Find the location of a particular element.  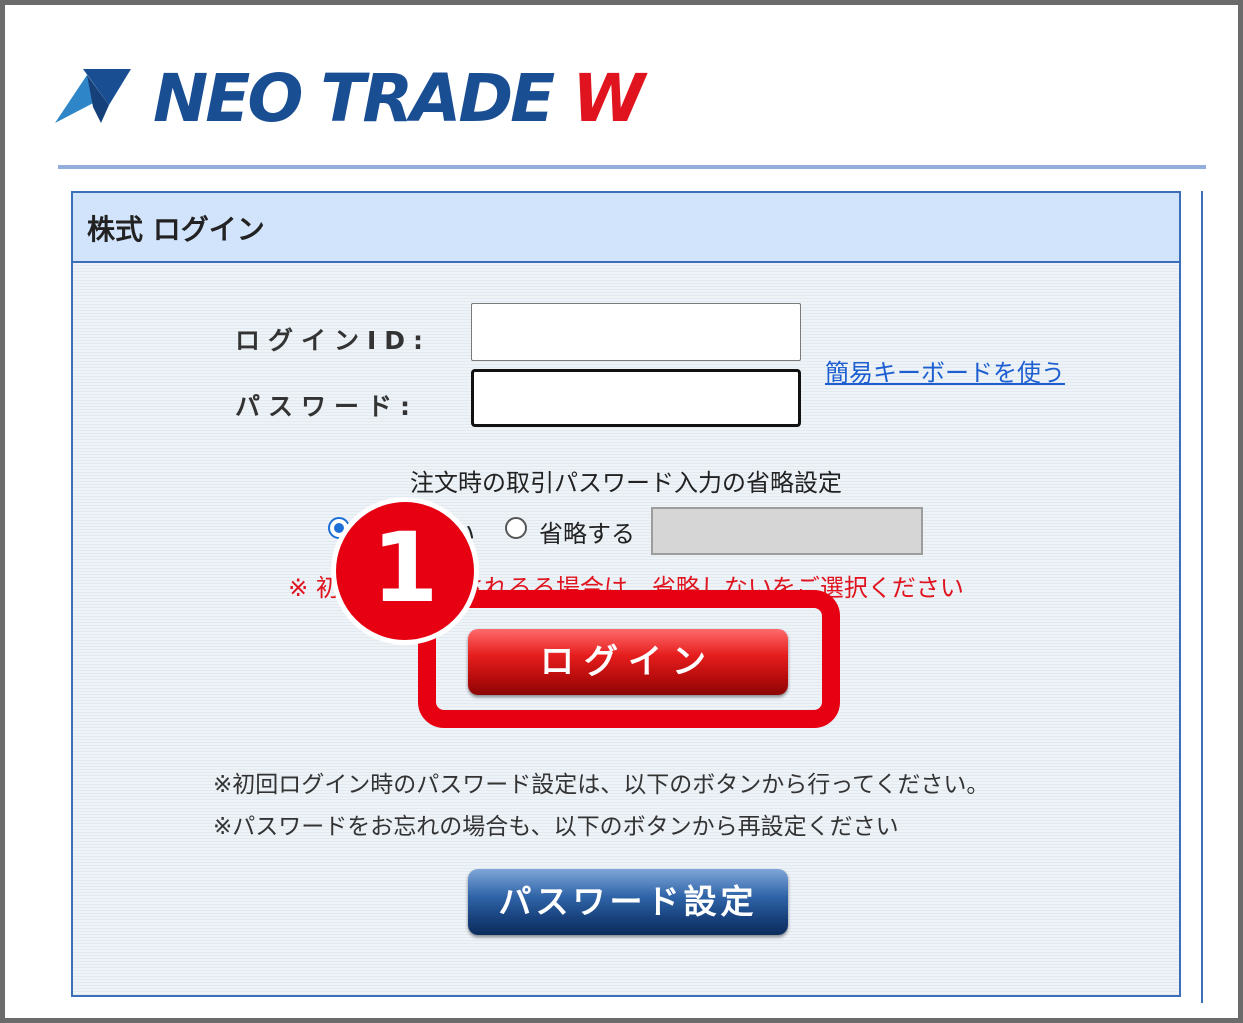

password-setup-button: パスワード設定 is located at coordinates (628, 902).